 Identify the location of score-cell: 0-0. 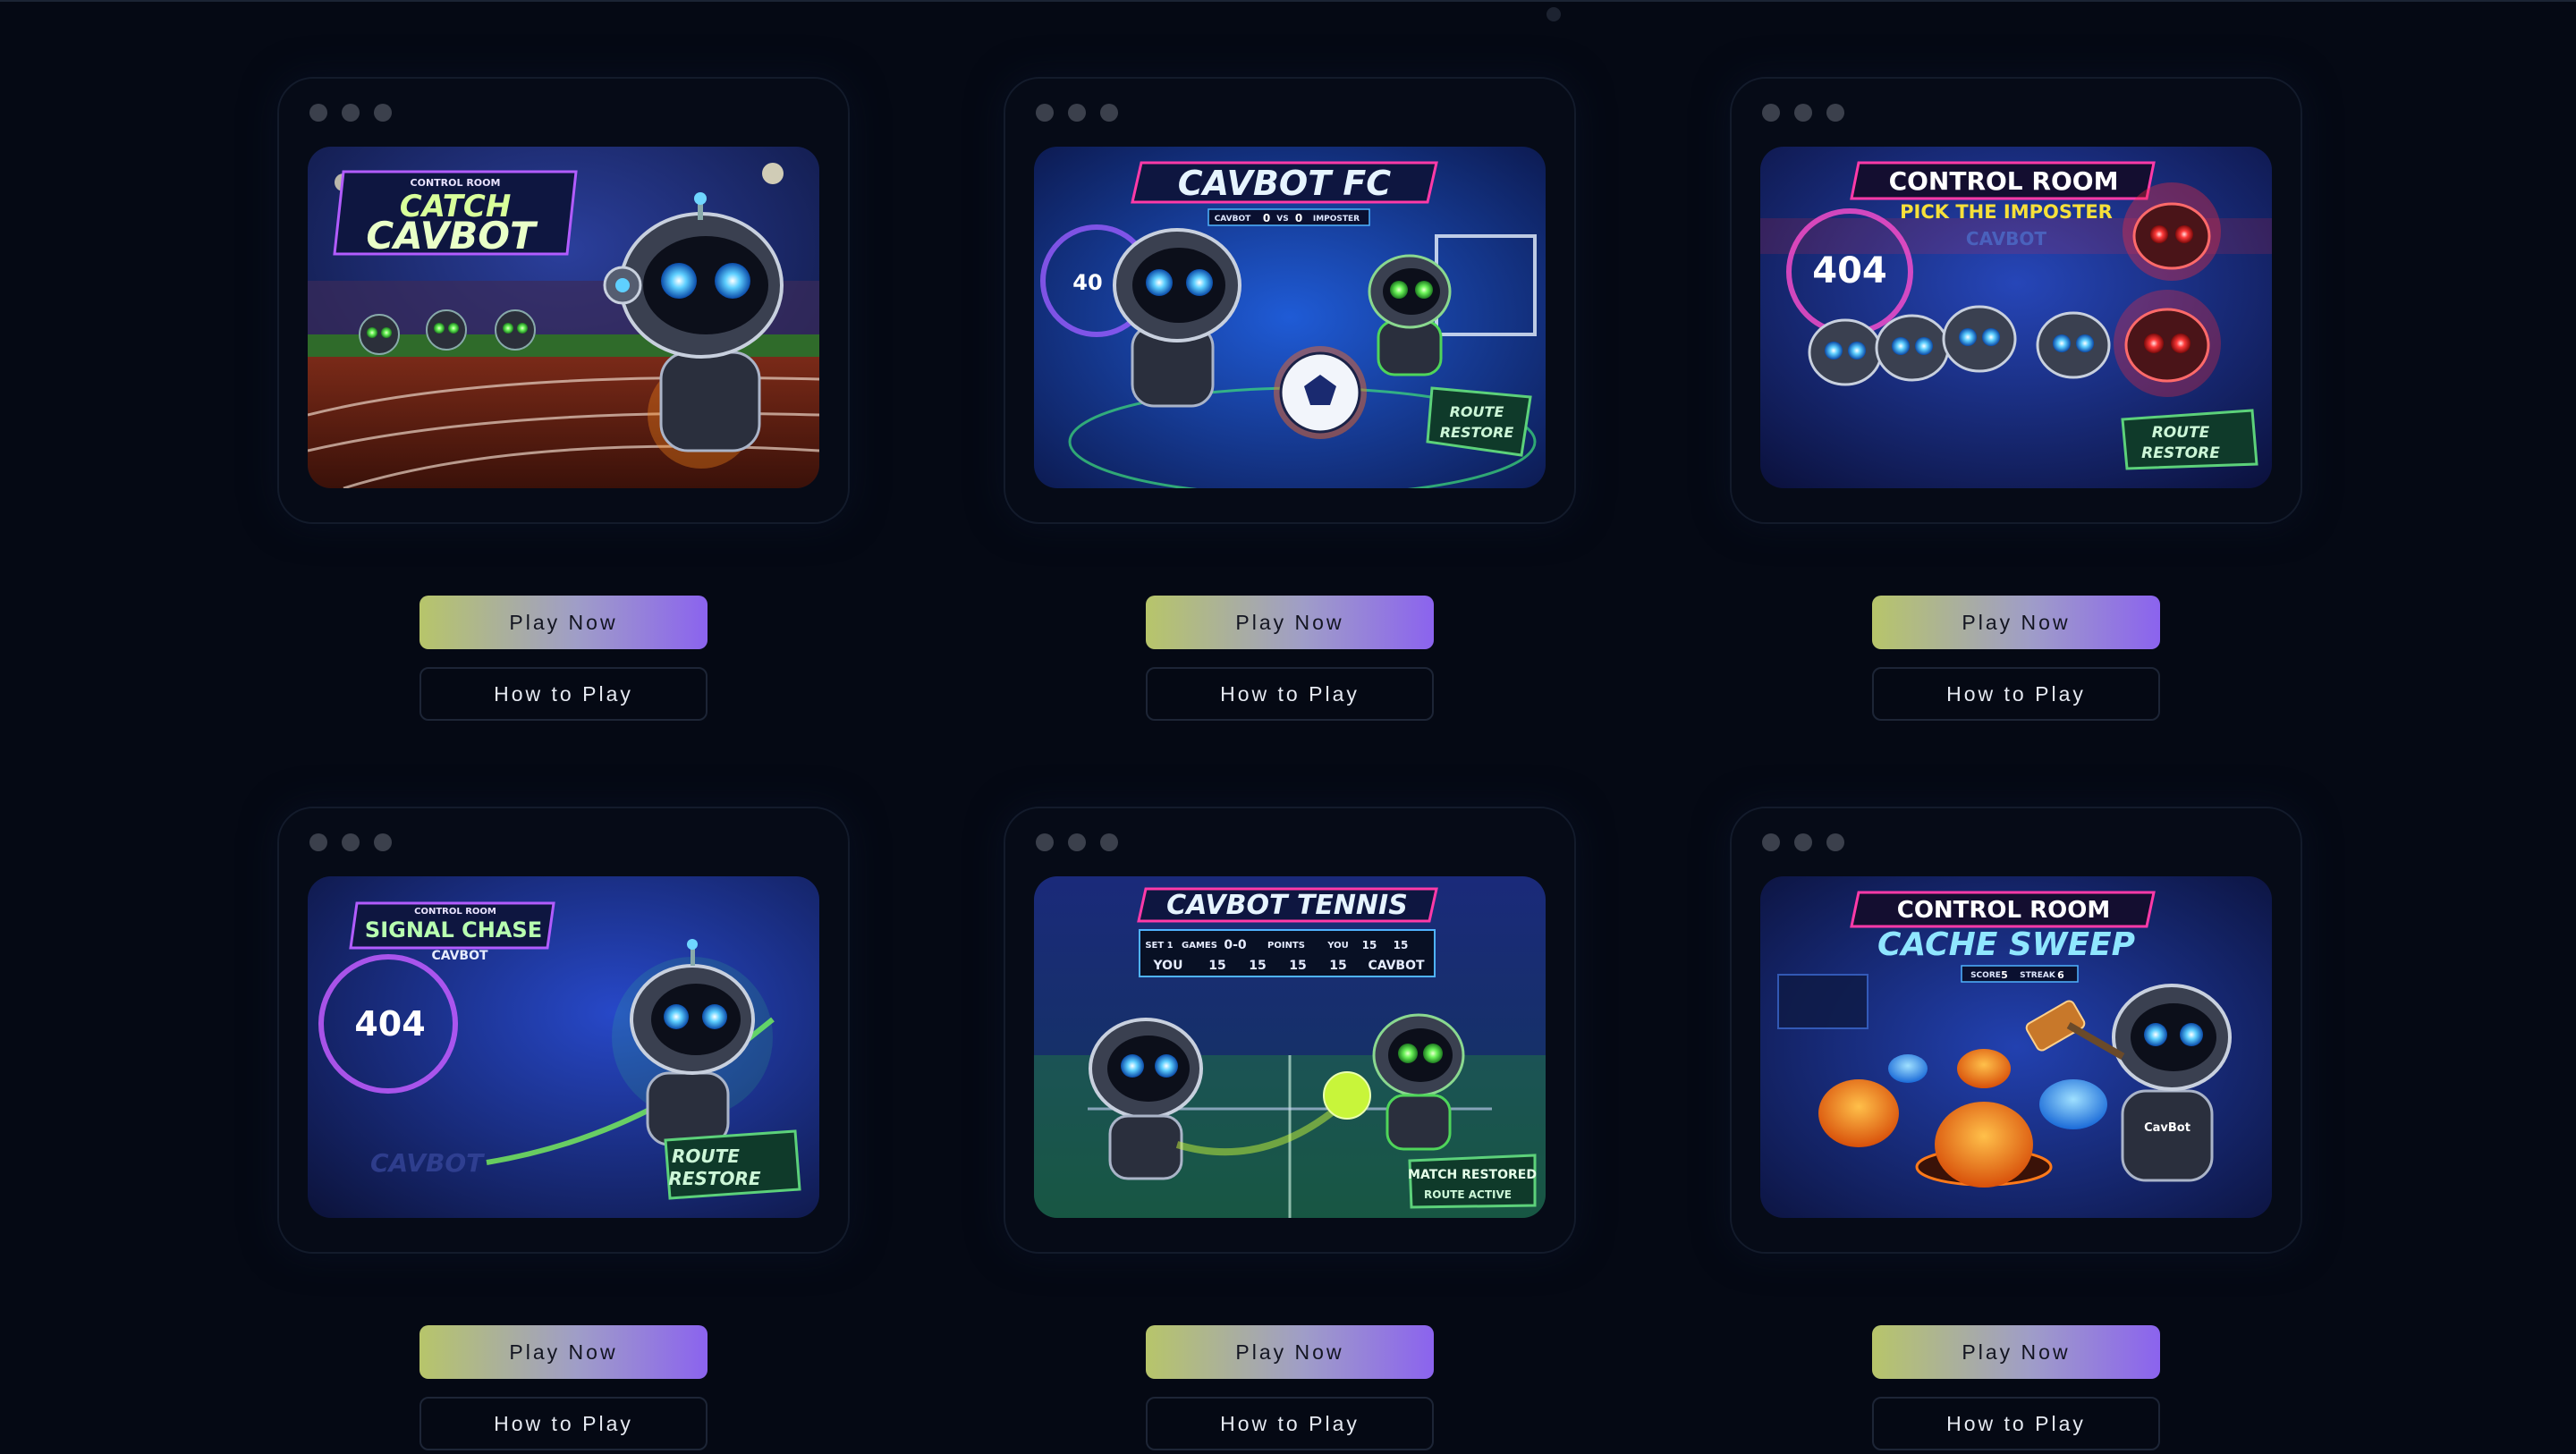
(1235, 945).